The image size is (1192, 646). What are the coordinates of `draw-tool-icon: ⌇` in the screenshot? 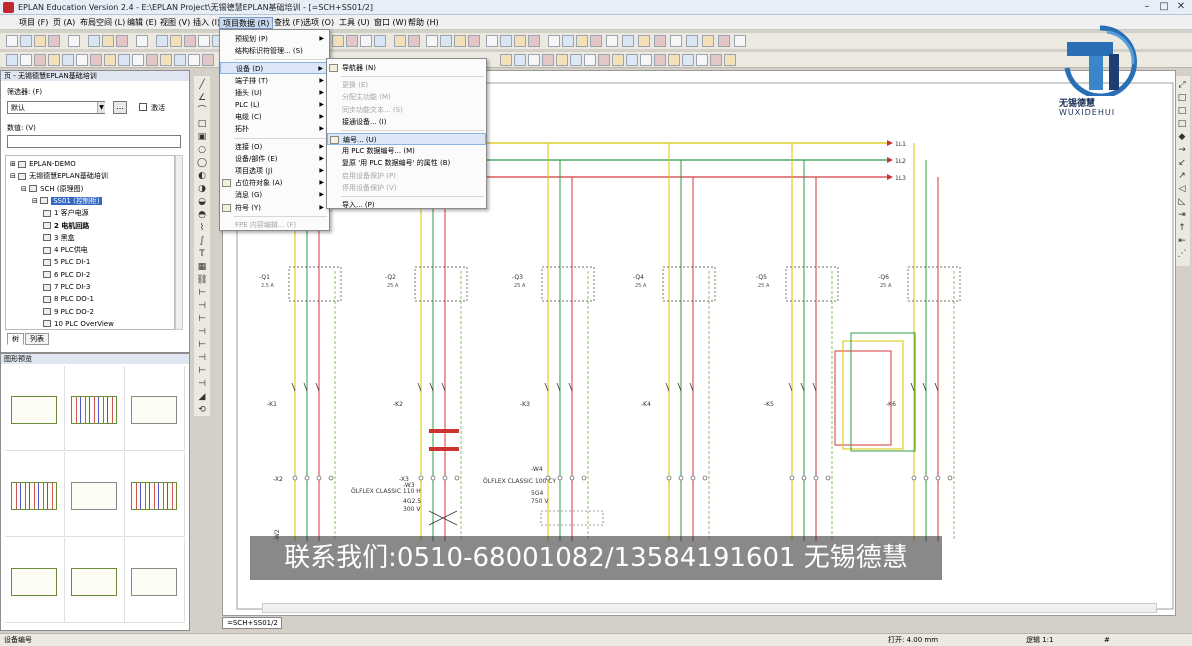 It's located at (202, 228).